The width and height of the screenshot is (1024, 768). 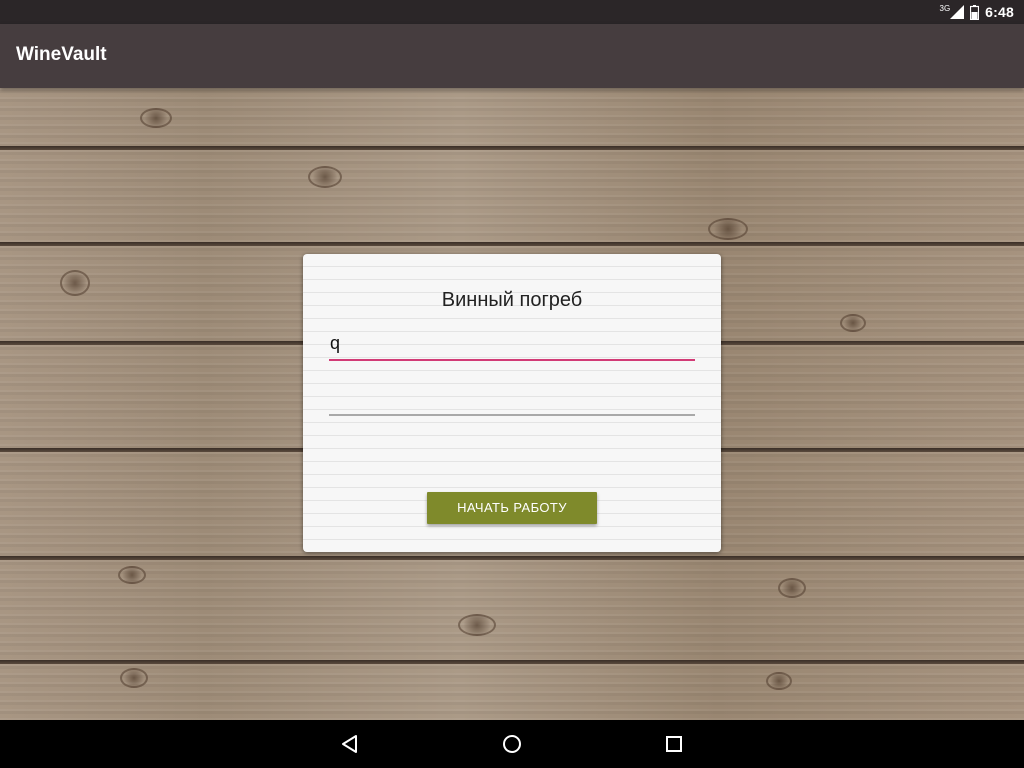 I want to click on login-field-underline, so click(x=512, y=360).